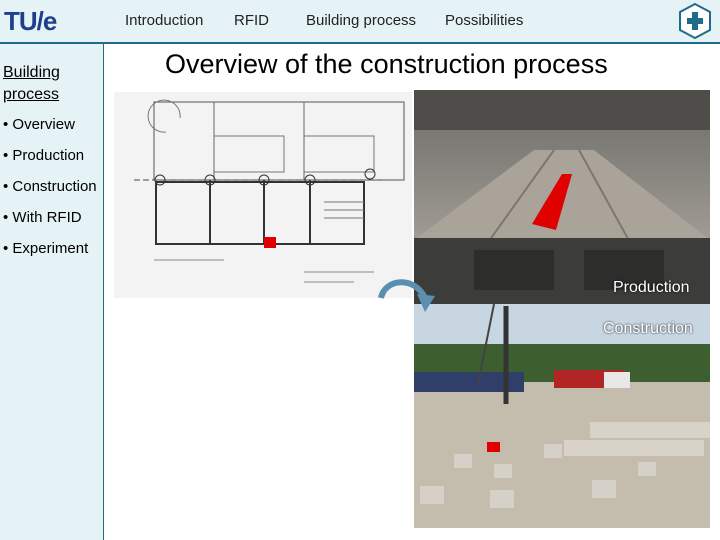  What do you see at coordinates (31, 83) in the screenshot?
I see `sidebar-title: Building process` at bounding box center [31, 83].